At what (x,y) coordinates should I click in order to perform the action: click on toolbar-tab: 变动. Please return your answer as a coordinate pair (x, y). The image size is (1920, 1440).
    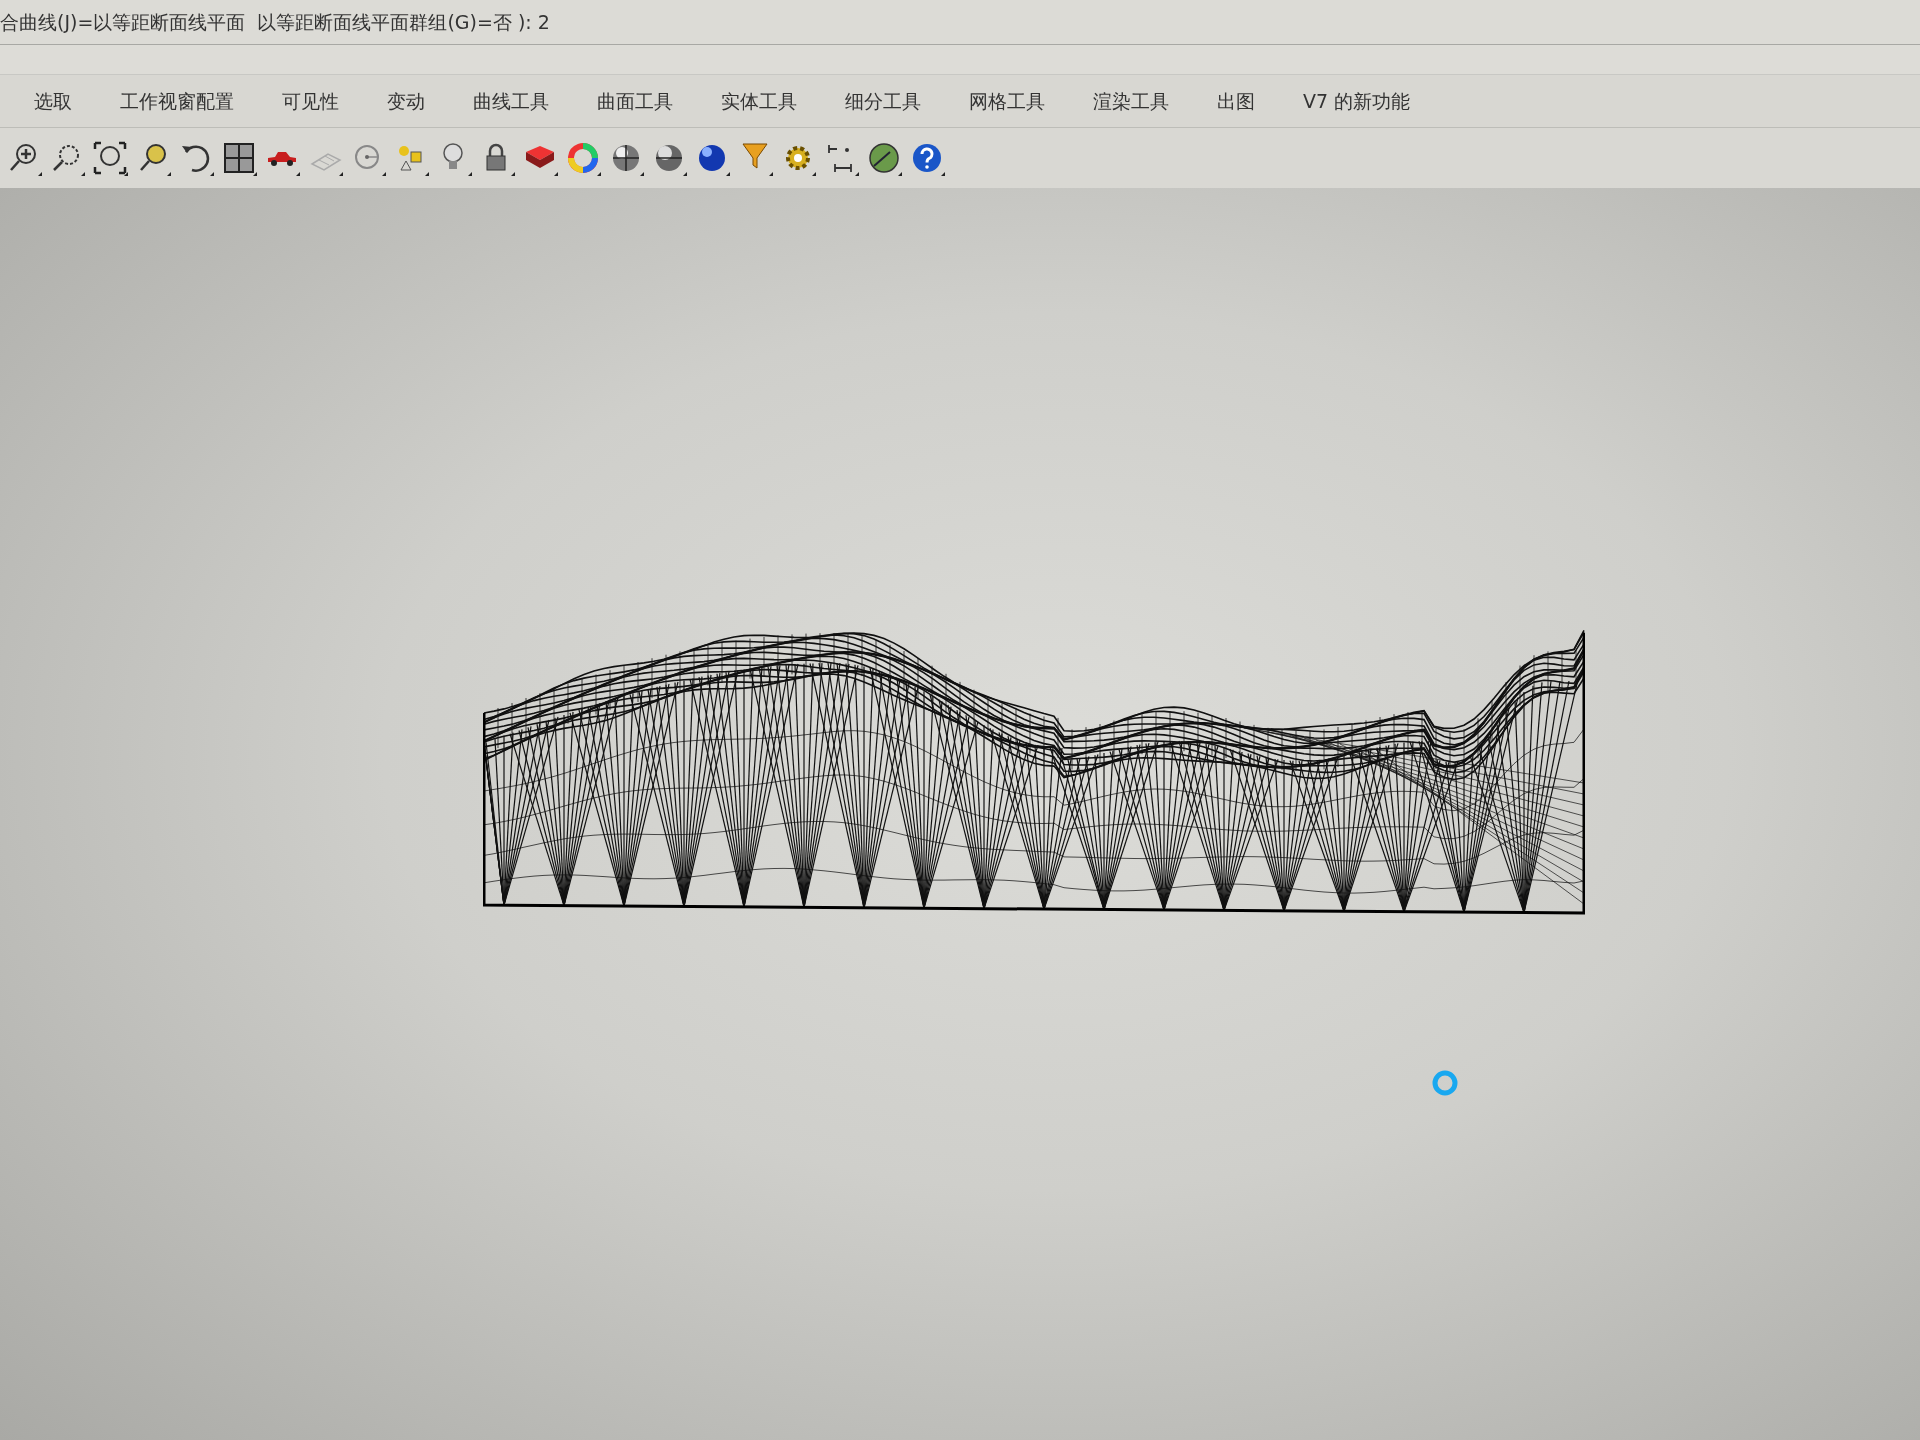
    Looking at the image, I should click on (406, 101).